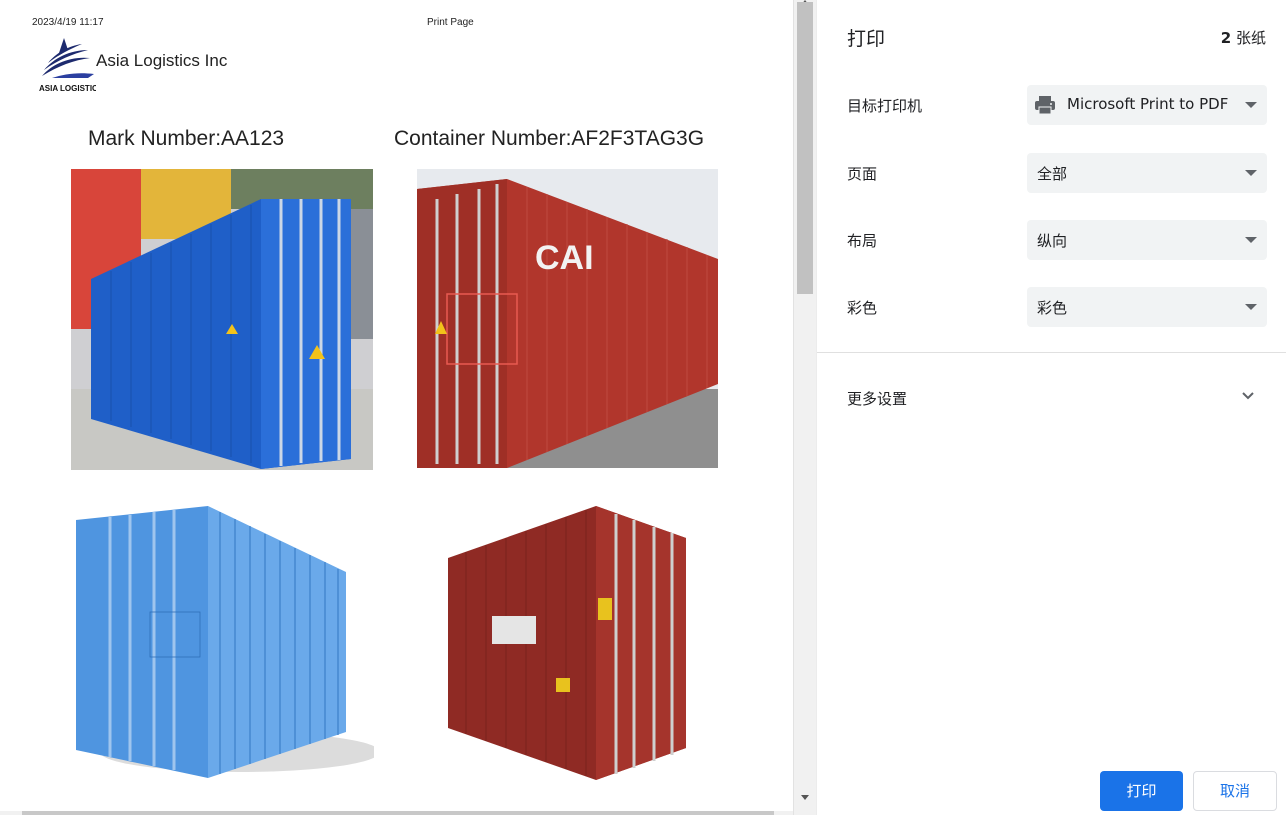  Describe the element at coordinates (186, 138) in the screenshot. I see `mark-number: Mark Number:AA123` at that location.